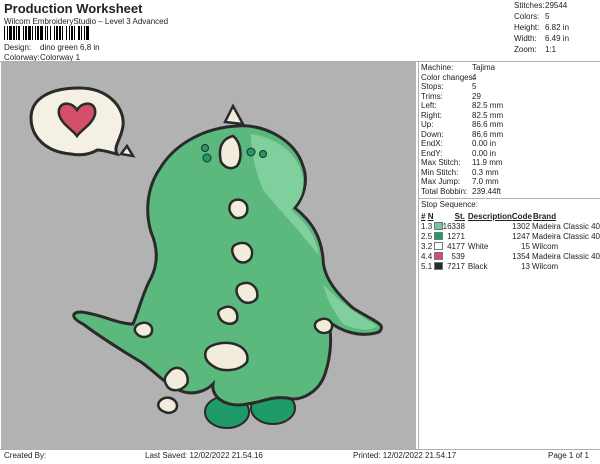 This screenshot has width=600, height=464. I want to click on panel-divider, so click(418, 255).